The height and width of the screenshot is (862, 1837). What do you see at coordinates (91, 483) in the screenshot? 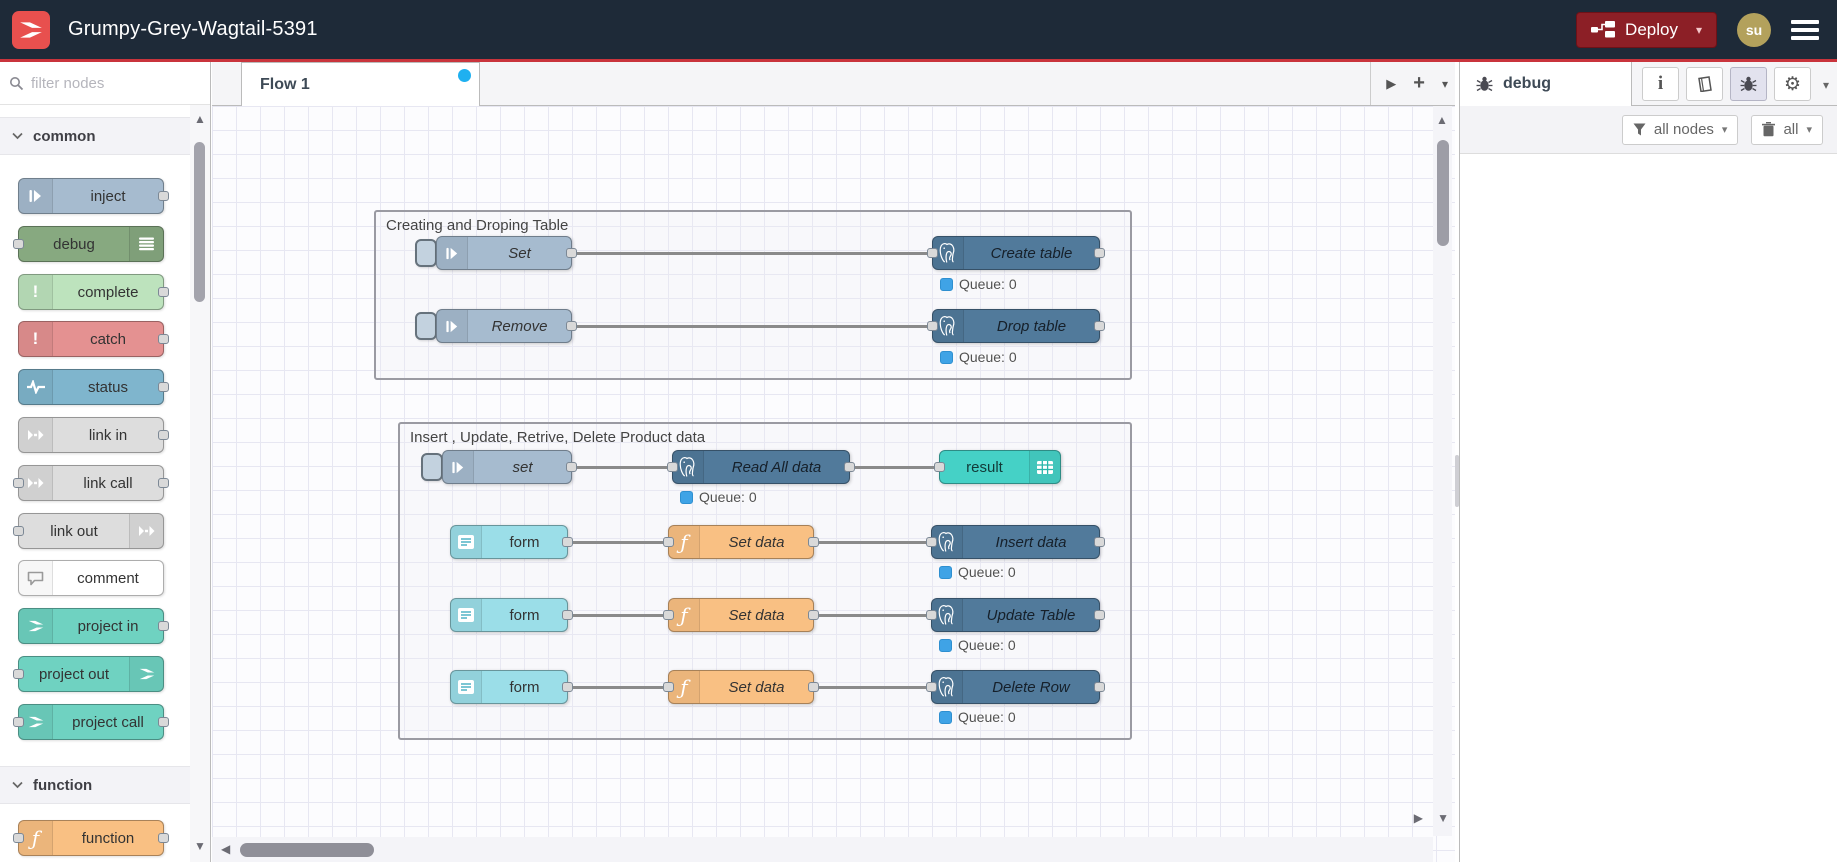
I see `palette-node-link-call: link call` at bounding box center [91, 483].